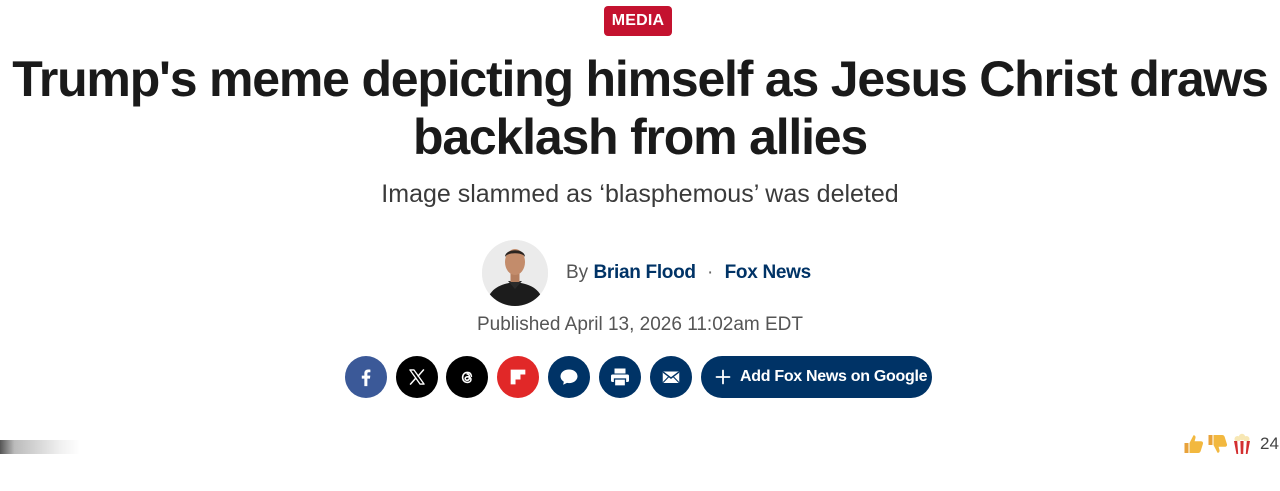  I want to click on threads-icon, so click(467, 377).